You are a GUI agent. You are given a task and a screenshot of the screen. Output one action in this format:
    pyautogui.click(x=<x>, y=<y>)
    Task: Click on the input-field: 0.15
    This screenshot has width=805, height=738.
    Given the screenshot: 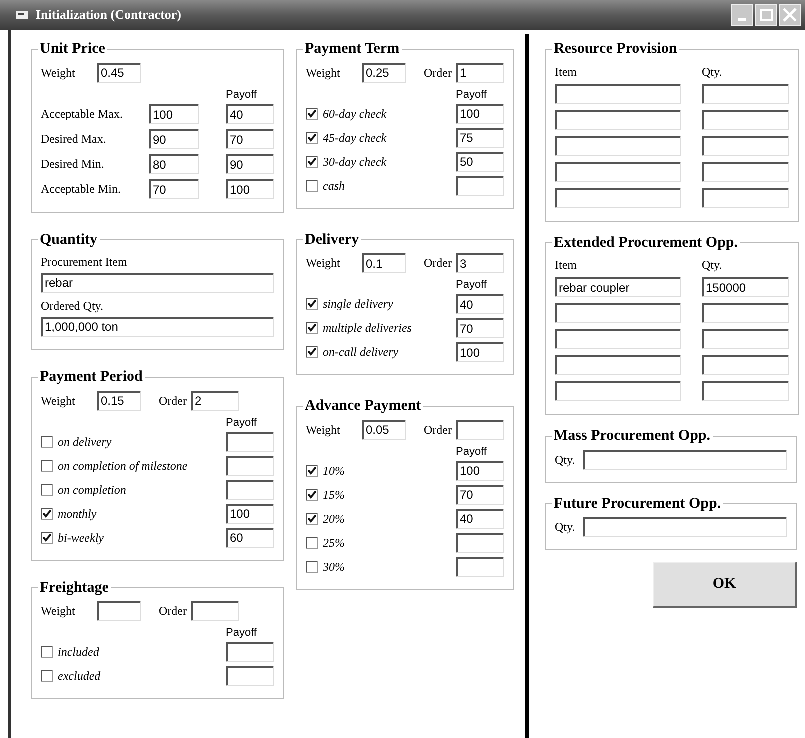 What is the action you would take?
    pyautogui.click(x=119, y=400)
    